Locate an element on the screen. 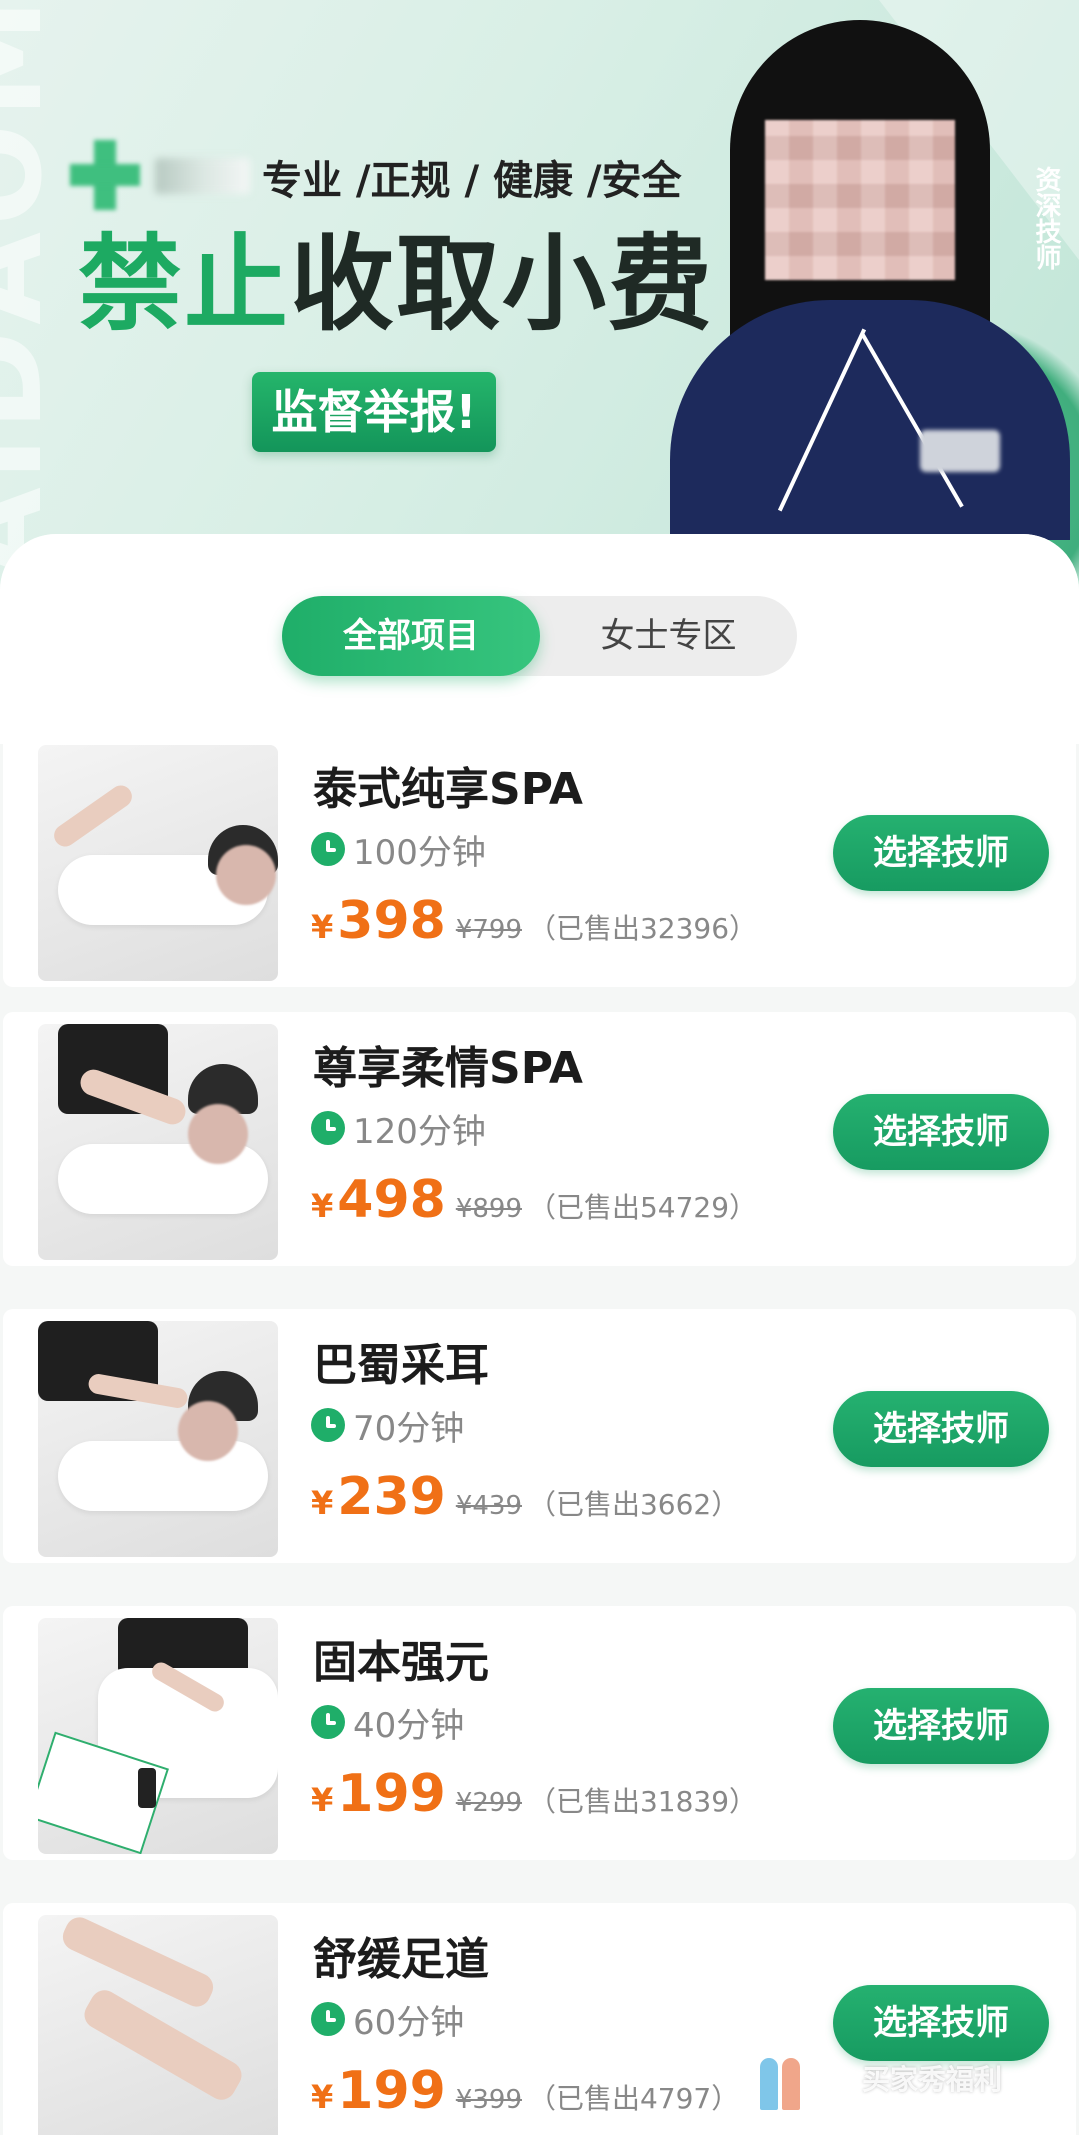  service-title: 舒缓足道 is located at coordinates (401, 1959).